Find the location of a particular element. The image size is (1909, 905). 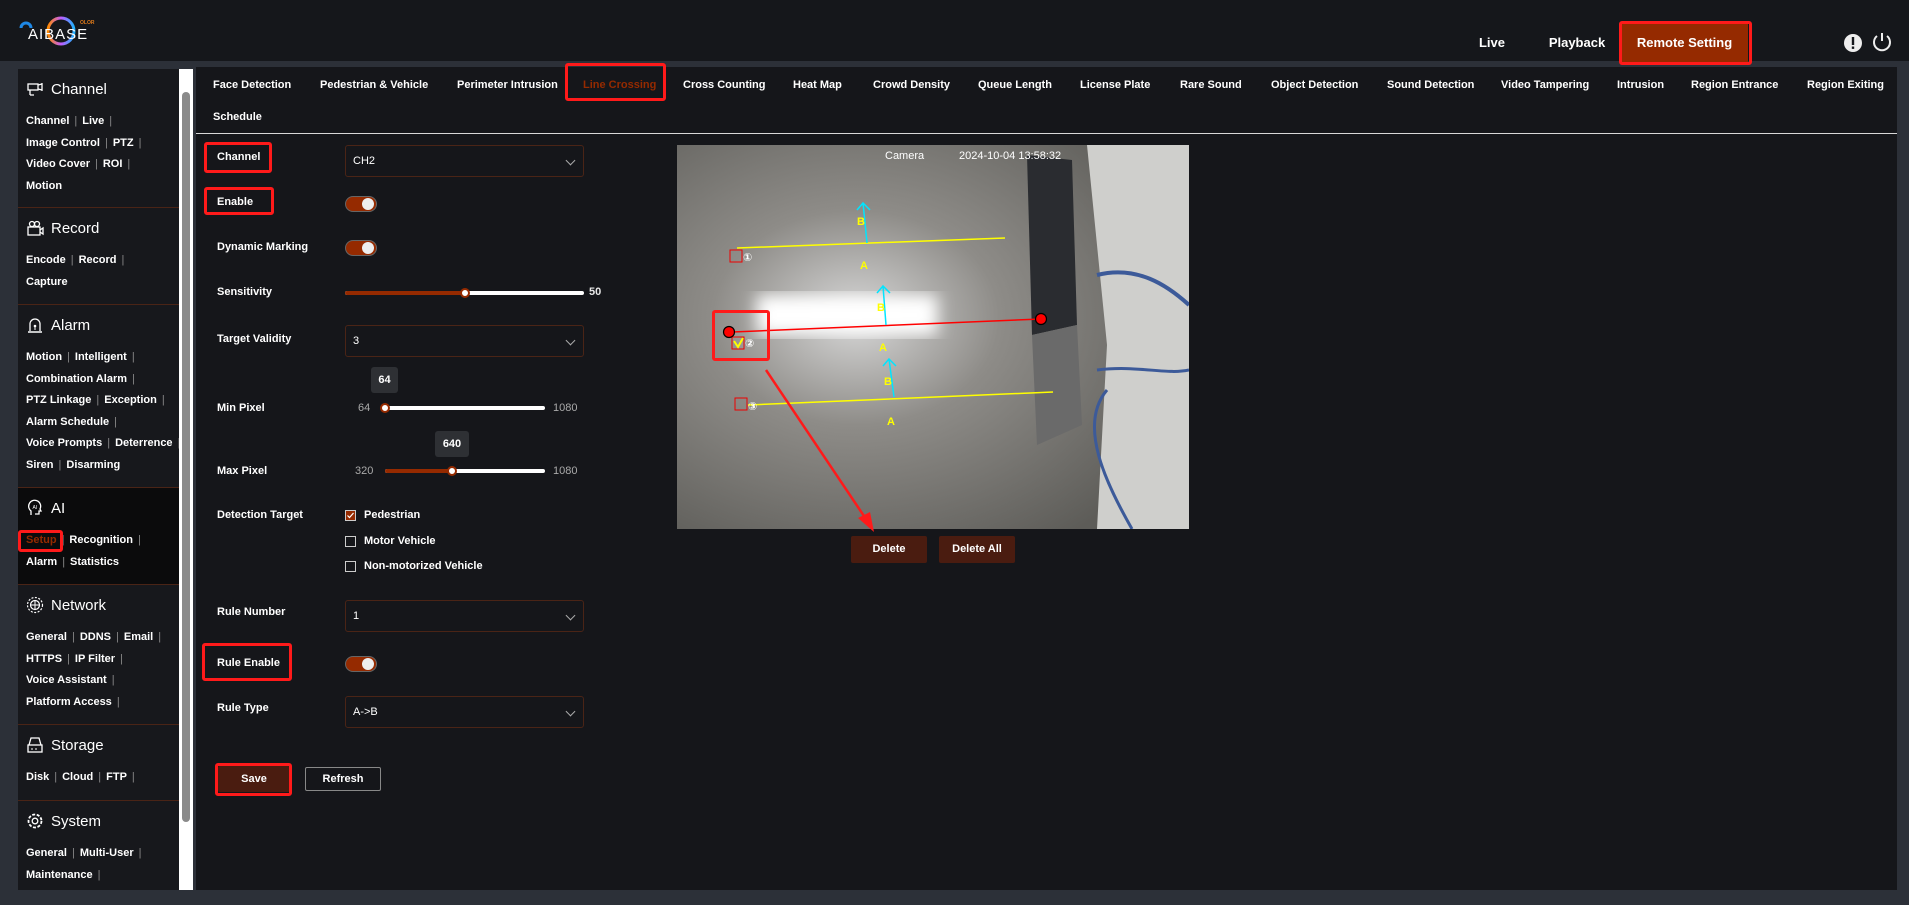

sidebar-link-recognition: Recognition is located at coordinates (101, 540).